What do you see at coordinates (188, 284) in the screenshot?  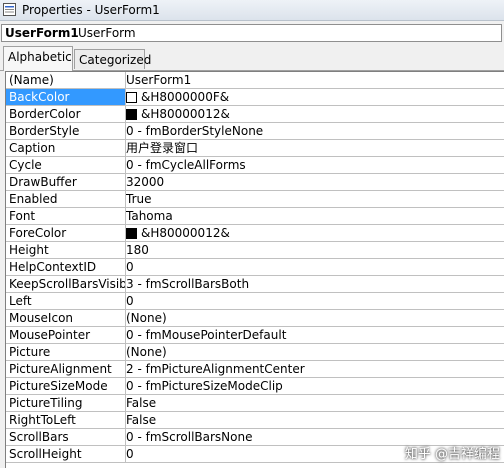 I see `property-value-text: 3 - fmScrollBarsBoth` at bounding box center [188, 284].